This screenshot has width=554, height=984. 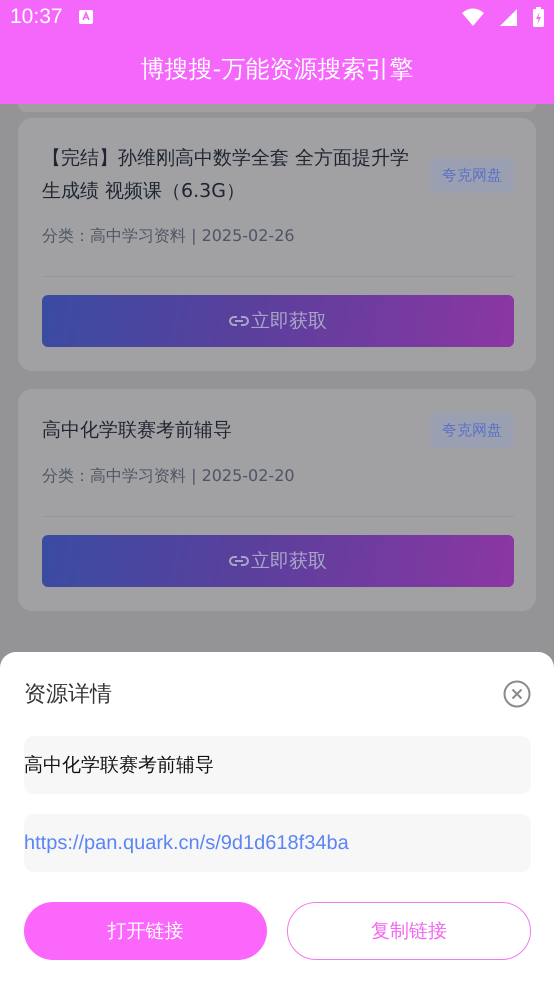 I want to click on resource-name-field: 高中化学联赛考前辅导, so click(x=277, y=765).